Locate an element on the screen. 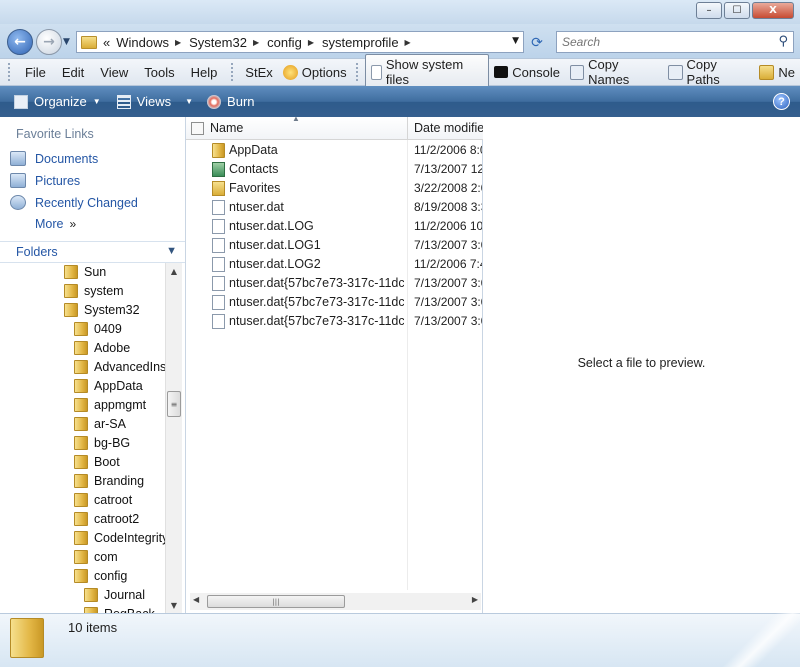 The width and height of the screenshot is (800, 667). file-date-modified: 7/13/2007 3:0 is located at coordinates (448, 283).